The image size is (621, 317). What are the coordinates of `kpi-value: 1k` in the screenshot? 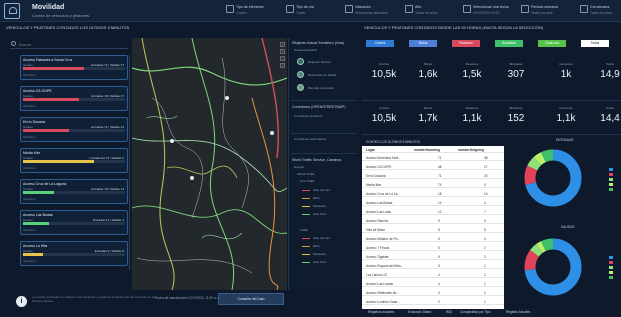 It's located at (566, 74).